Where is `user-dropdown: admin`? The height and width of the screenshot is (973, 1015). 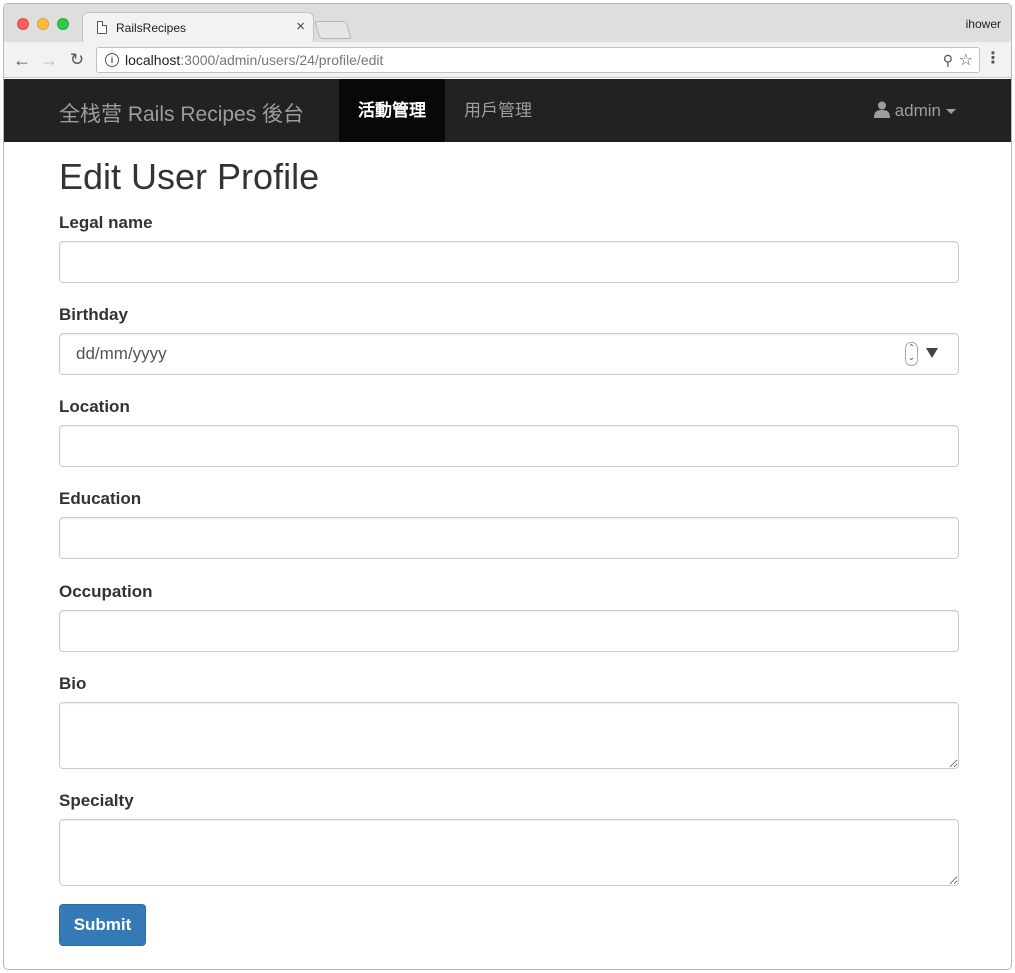 user-dropdown: admin is located at coordinates (914, 110).